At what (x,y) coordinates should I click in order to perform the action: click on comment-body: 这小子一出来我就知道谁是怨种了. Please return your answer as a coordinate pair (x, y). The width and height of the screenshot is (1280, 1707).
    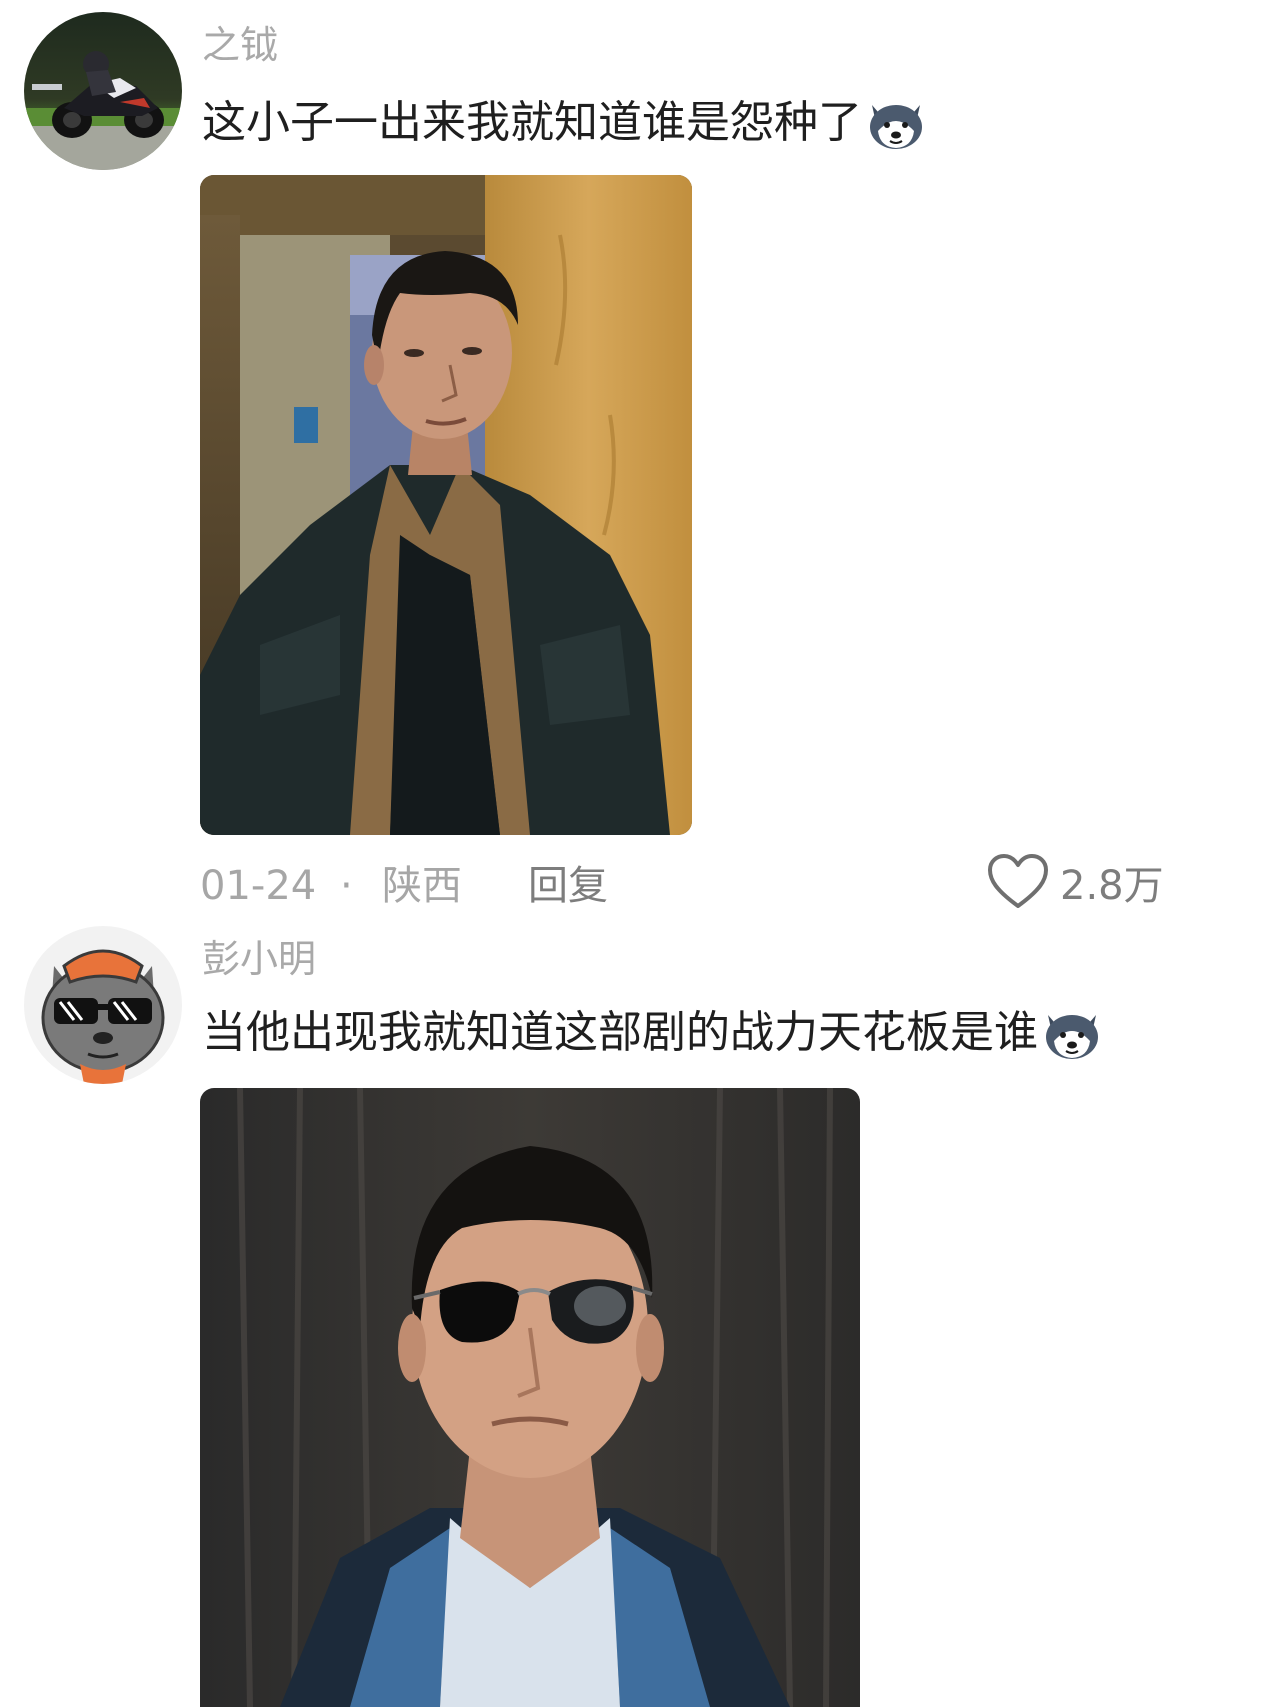
    Looking at the image, I should click on (532, 122).